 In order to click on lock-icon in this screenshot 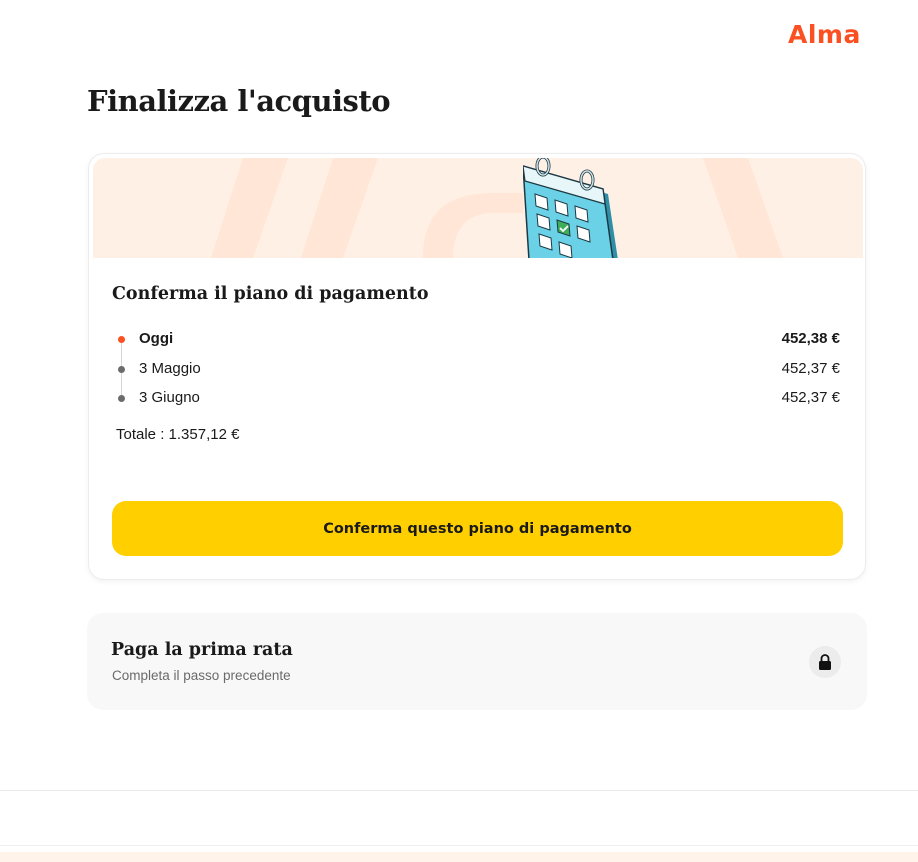, I will do `click(825, 662)`.